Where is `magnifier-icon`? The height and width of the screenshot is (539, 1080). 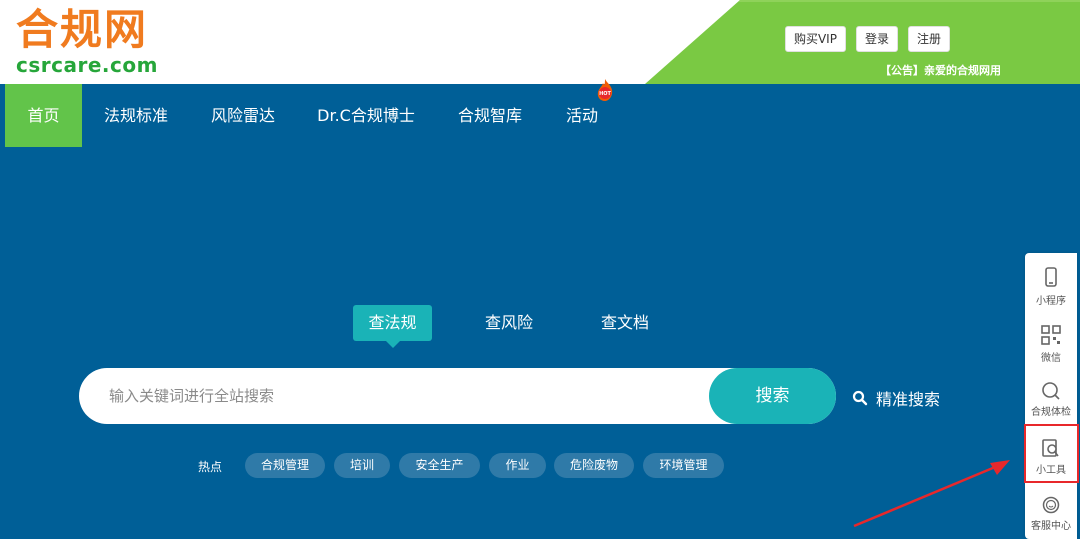
magnifier-icon is located at coordinates (860, 398).